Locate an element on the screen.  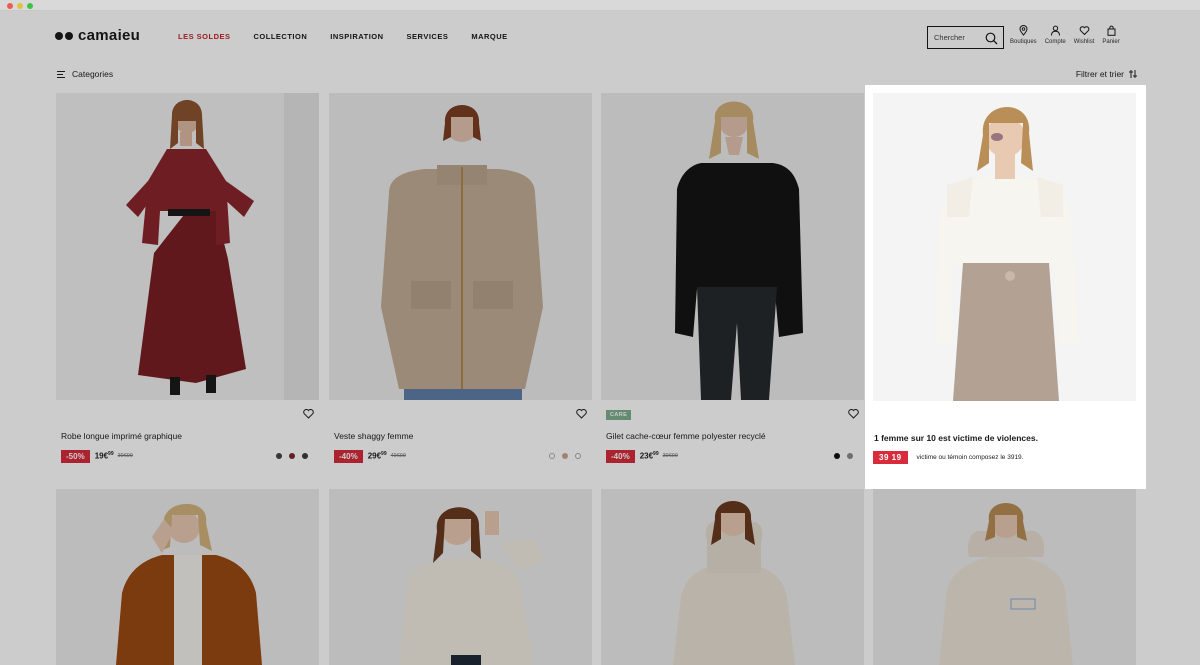
menu-icon is located at coordinates (61, 74).